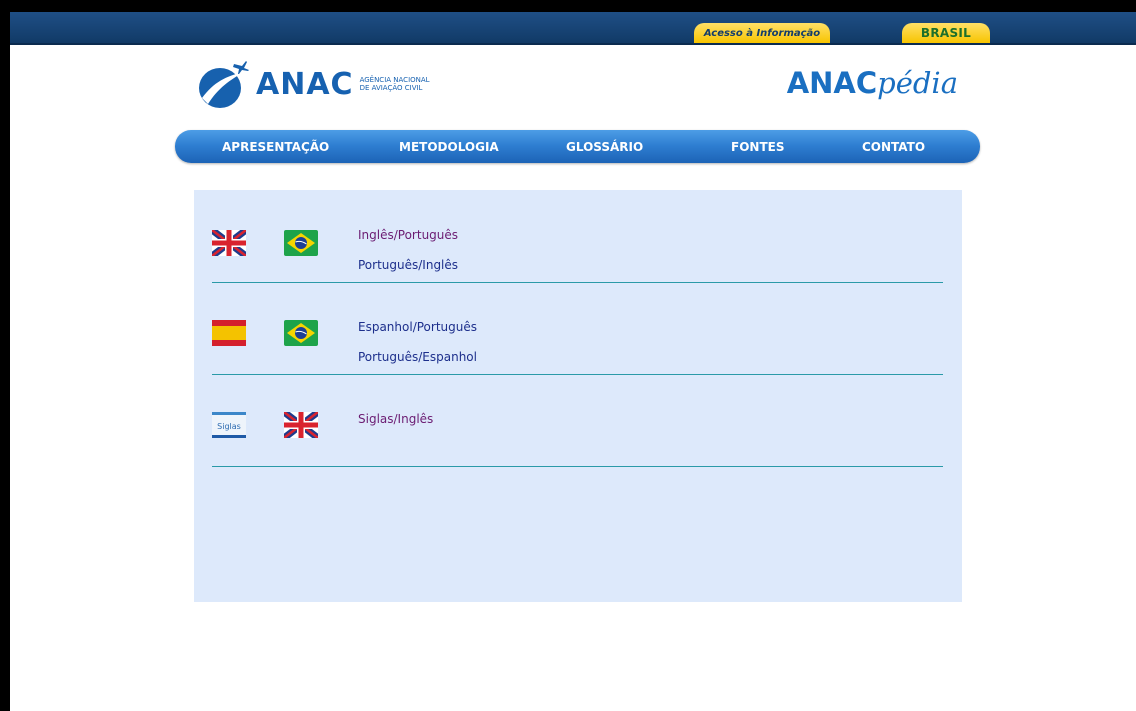  Describe the element at coordinates (408, 235) in the screenshot. I see `link-ingles-portugues: Inglês/Português` at that location.